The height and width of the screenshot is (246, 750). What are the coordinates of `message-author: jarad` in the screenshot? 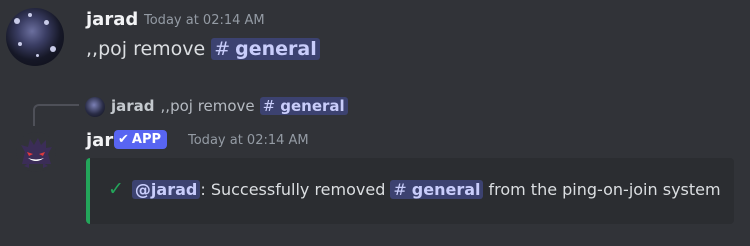 It's located at (112, 19).